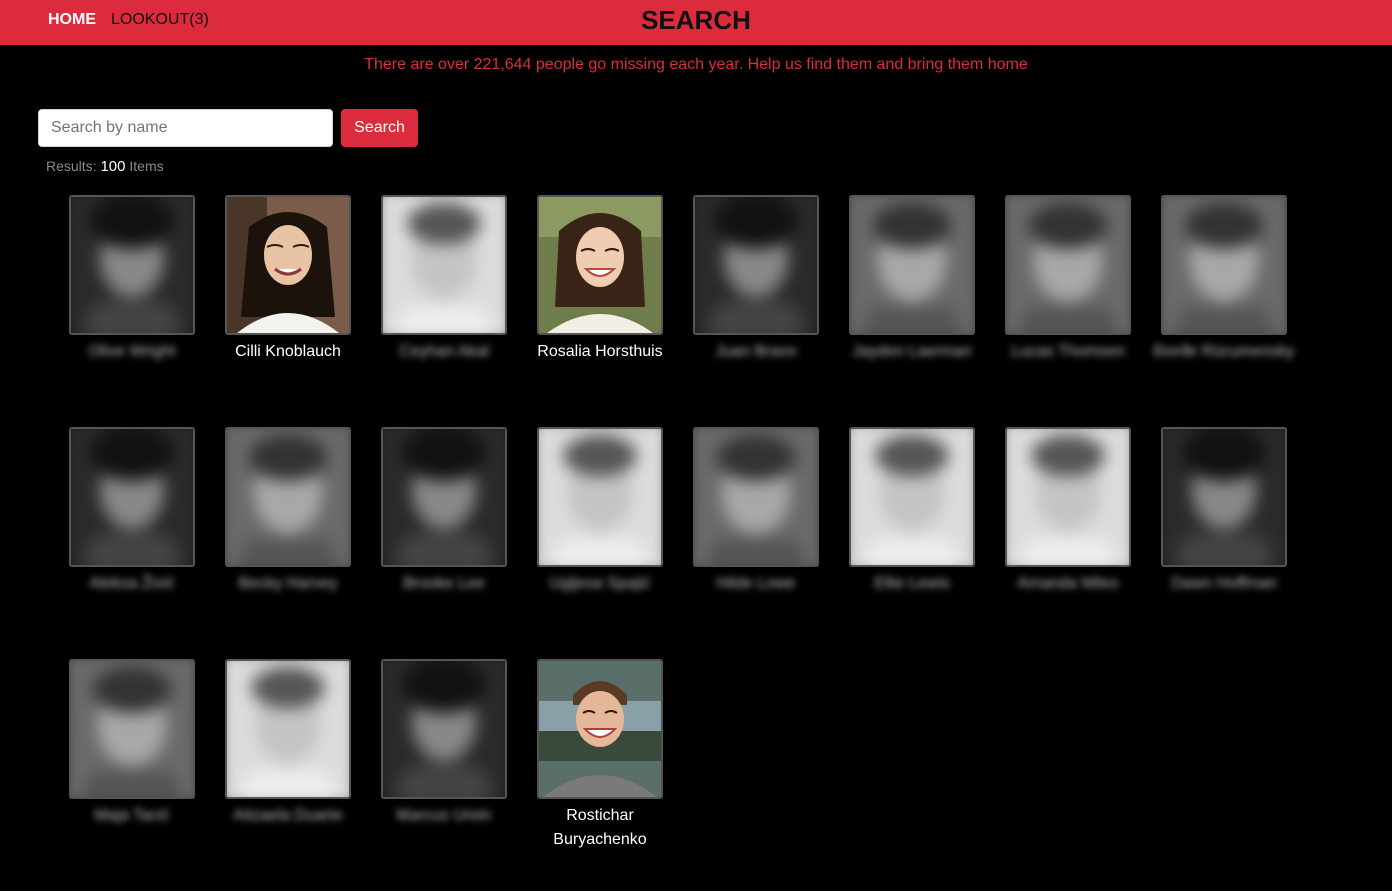 Image resolution: width=1392 pixels, height=891 pixels. I want to click on search-by-name-input, so click(185, 128).